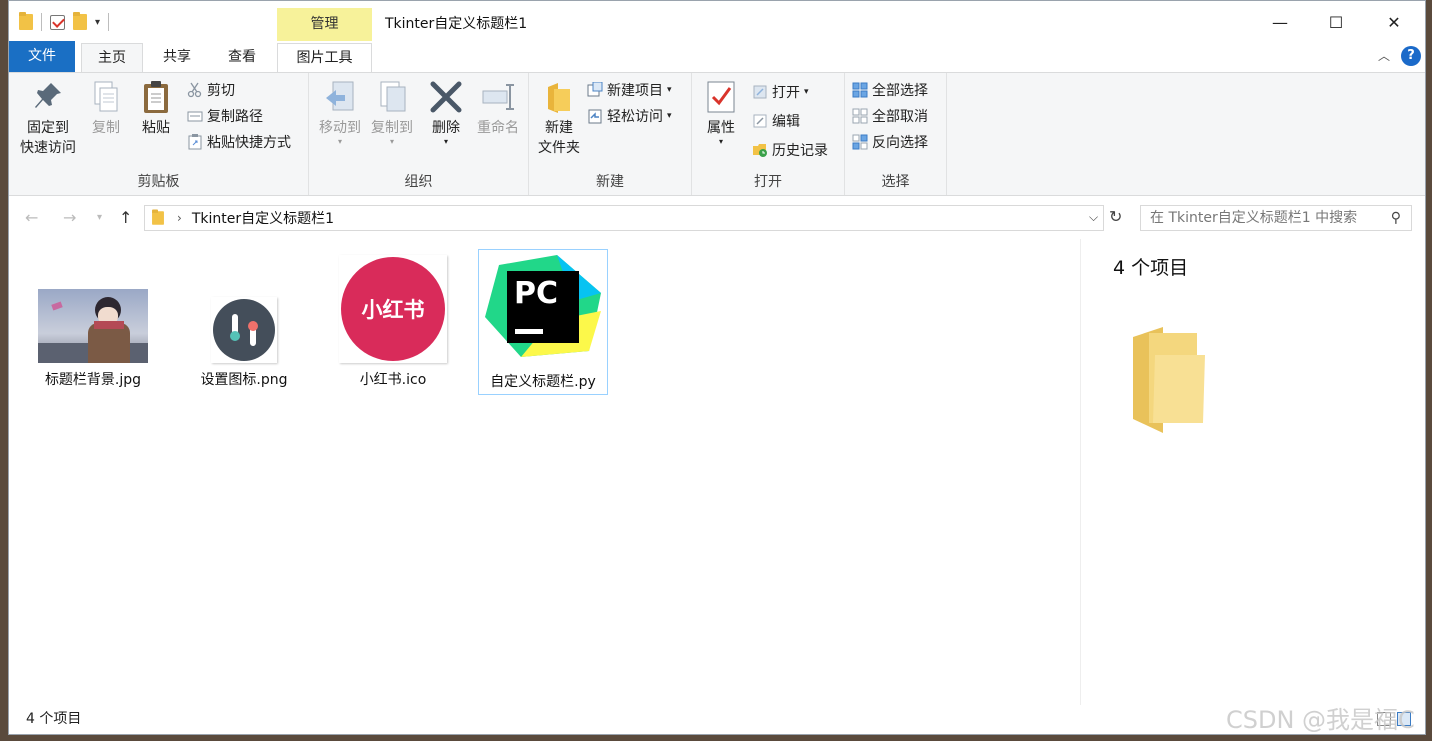 Image resolution: width=1432 pixels, height=741 pixels. I want to click on new-item-button: 新建项目 ▾, so click(629, 90).